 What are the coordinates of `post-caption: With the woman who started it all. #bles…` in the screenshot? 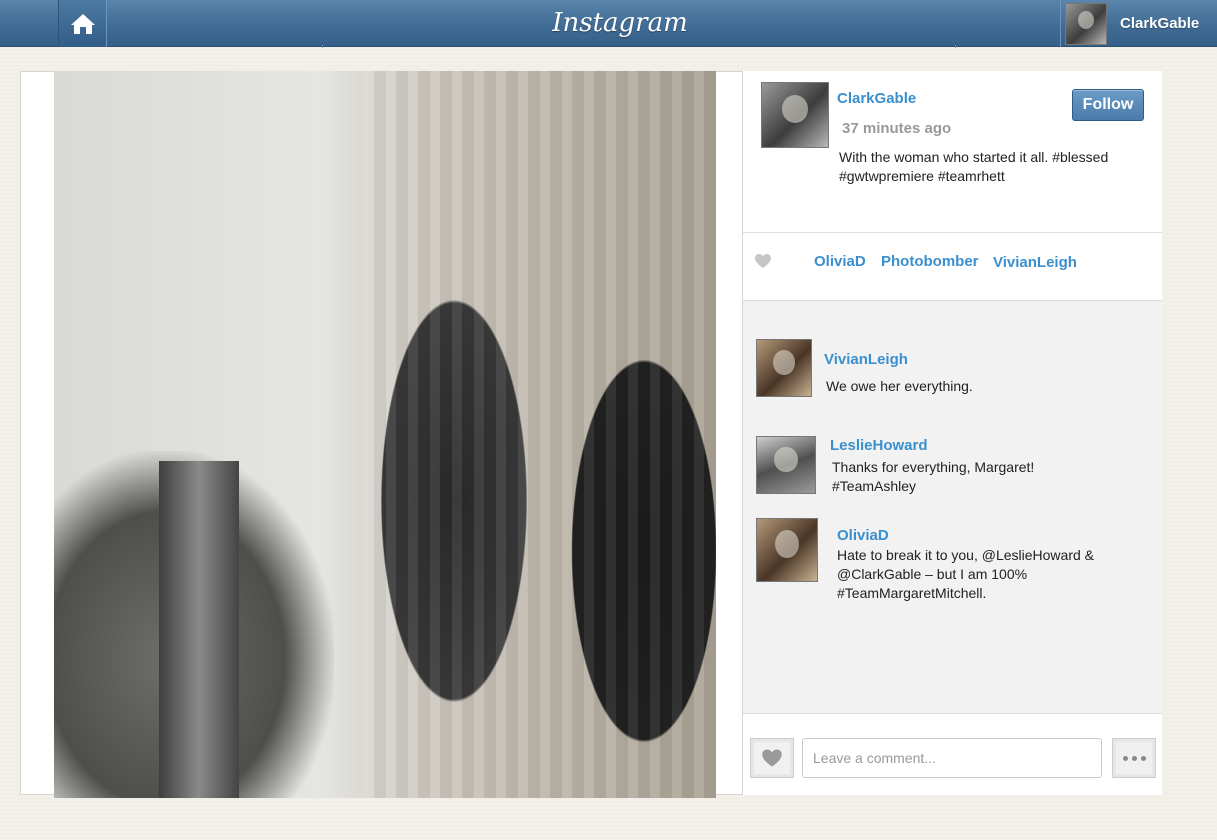 It's located at (974, 166).